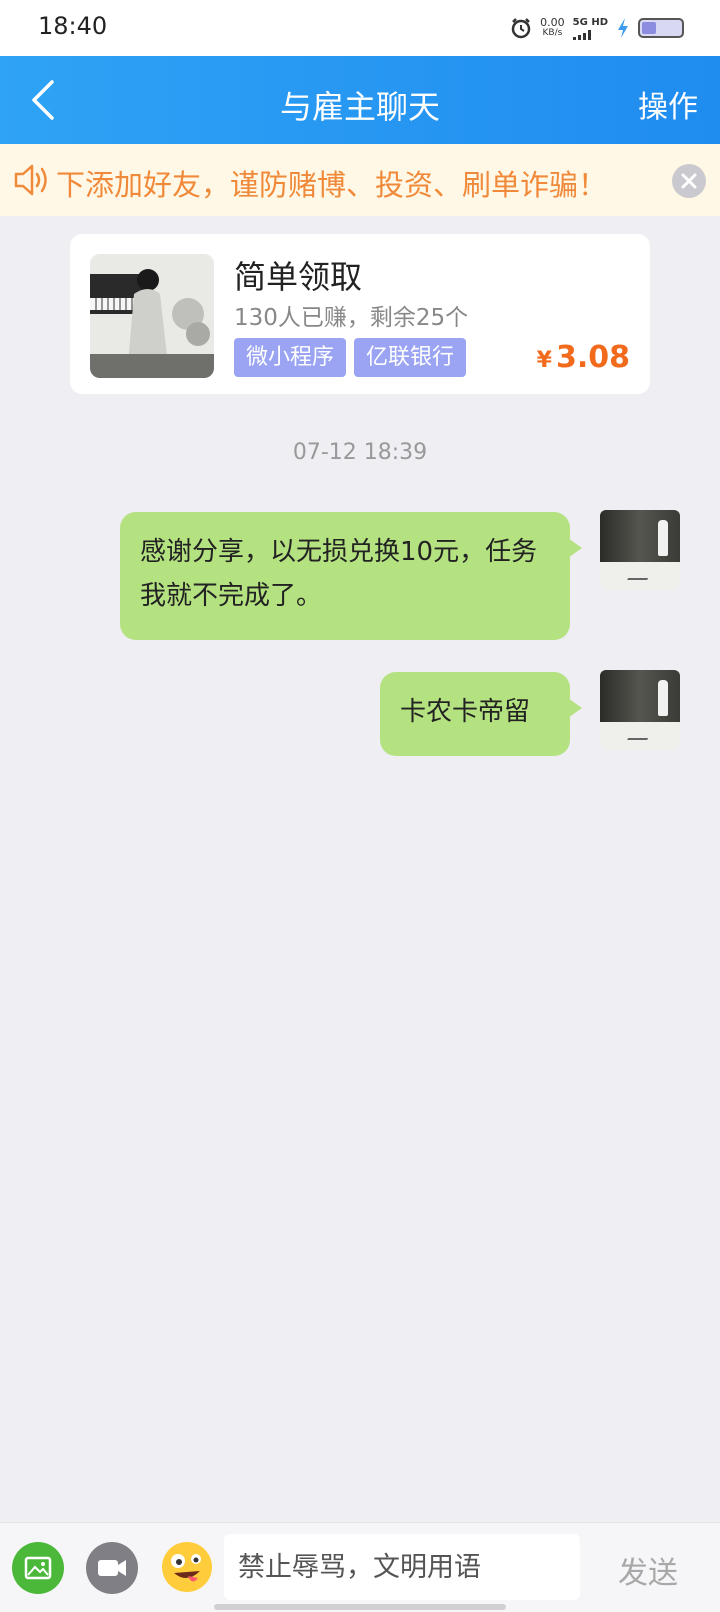 The width and height of the screenshot is (720, 1612). Describe the element at coordinates (73, 26) in the screenshot. I see `status-time: 18:40` at that location.